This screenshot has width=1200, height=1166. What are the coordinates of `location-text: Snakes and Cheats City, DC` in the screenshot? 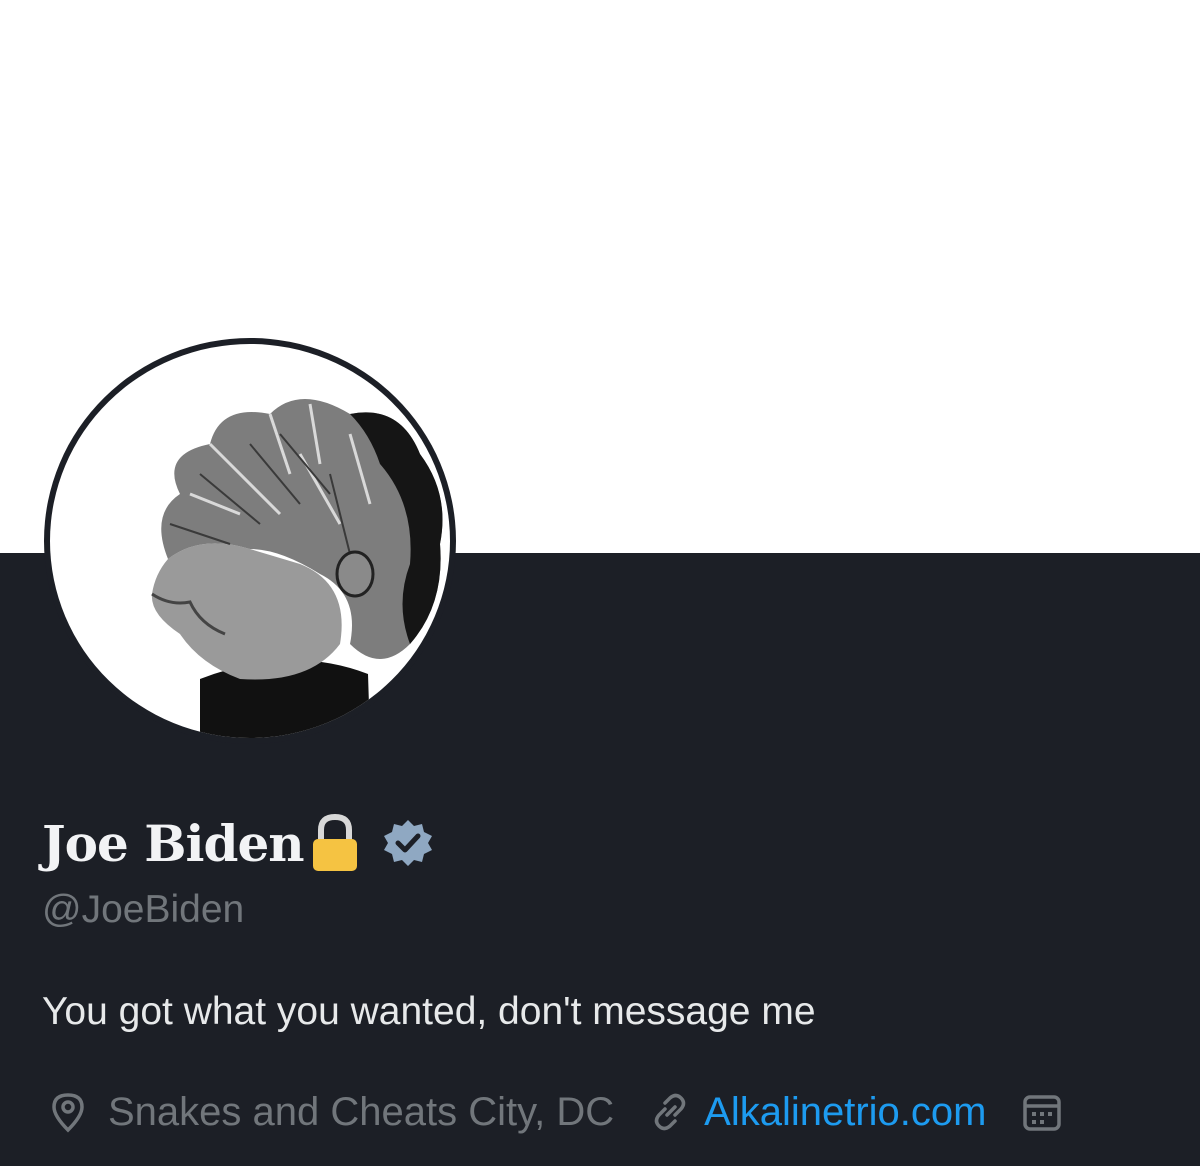 It's located at (361, 1111).